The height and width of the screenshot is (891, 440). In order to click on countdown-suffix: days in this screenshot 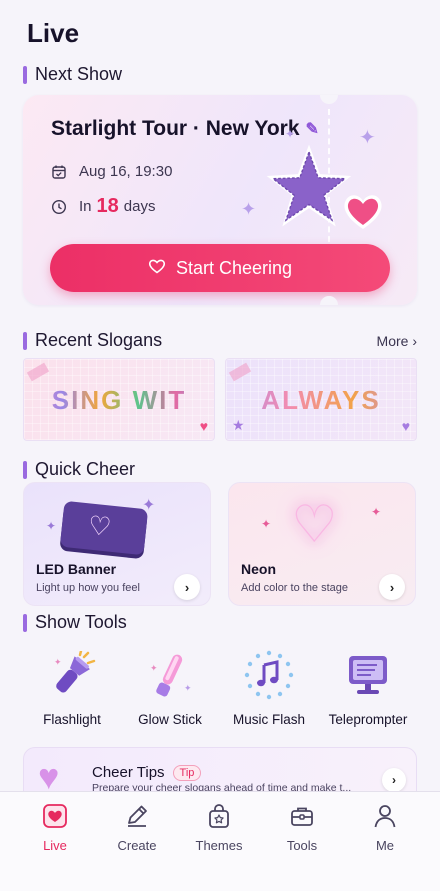, I will do `click(139, 206)`.